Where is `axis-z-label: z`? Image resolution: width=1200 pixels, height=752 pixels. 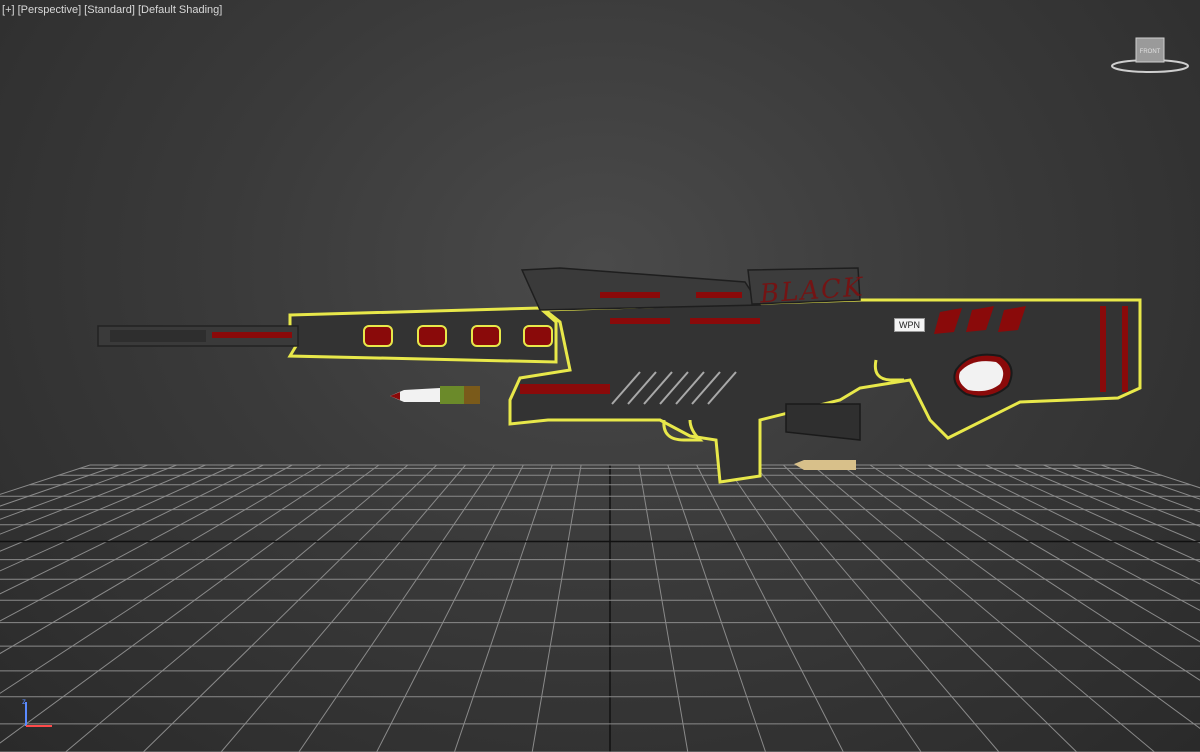
axis-z-label: z is located at coordinates (24, 702).